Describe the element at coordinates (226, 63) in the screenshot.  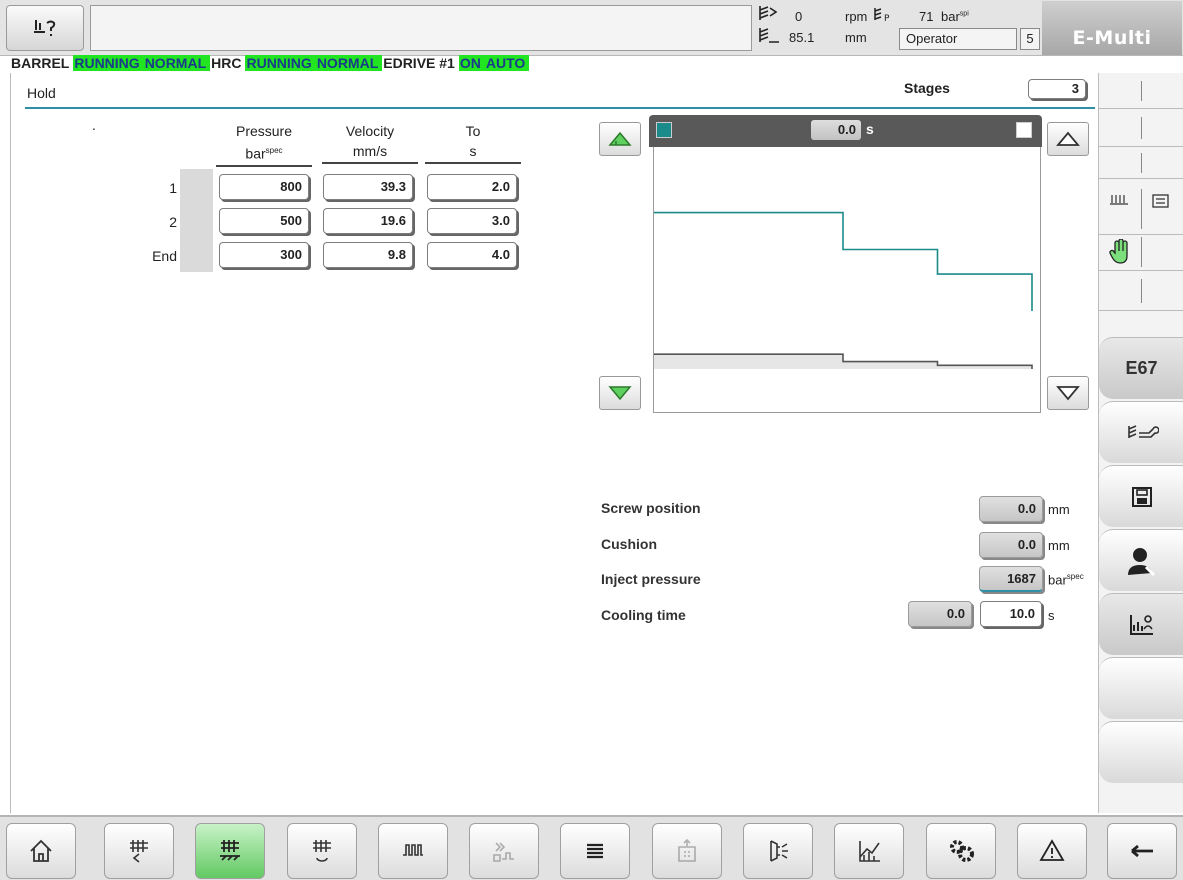
I see `status-label: HRC` at that location.